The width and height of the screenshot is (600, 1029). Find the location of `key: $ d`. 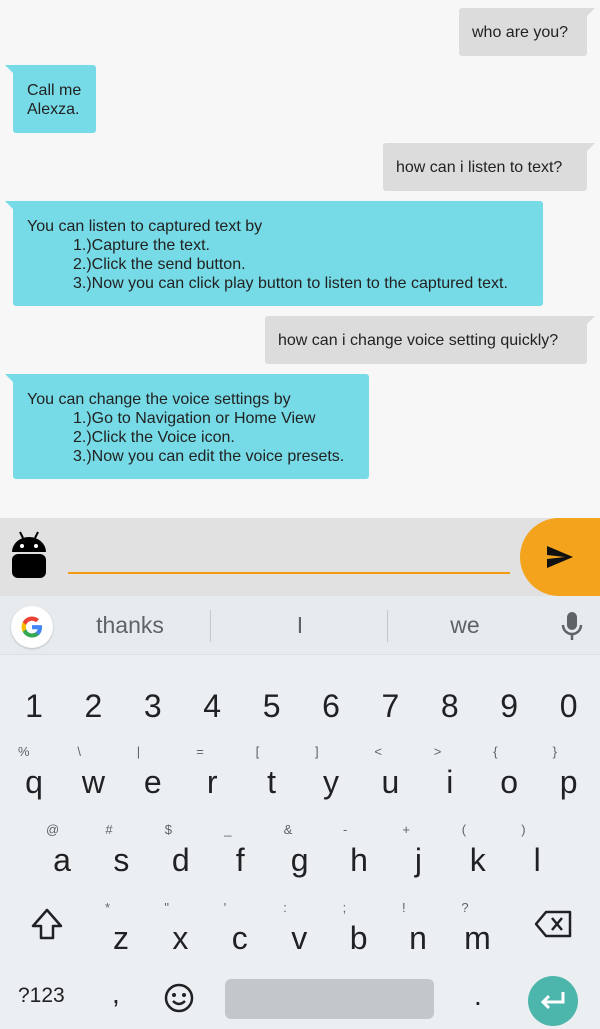

key: $ d is located at coordinates (181, 854).